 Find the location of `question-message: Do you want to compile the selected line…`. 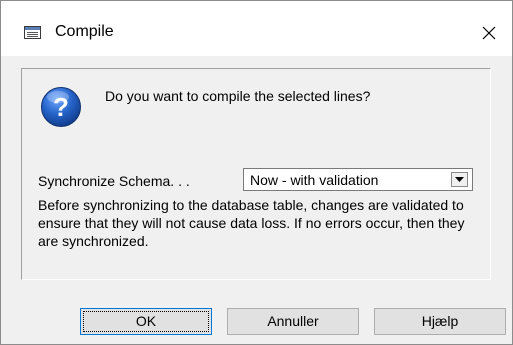

question-message: Do you want to compile the selected line… is located at coordinates (238, 96).